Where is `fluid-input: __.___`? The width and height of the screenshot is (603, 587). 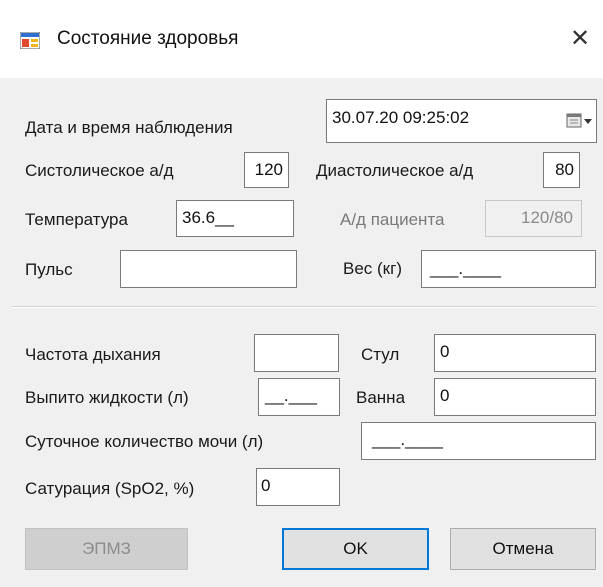
fluid-input: __.___ is located at coordinates (299, 397).